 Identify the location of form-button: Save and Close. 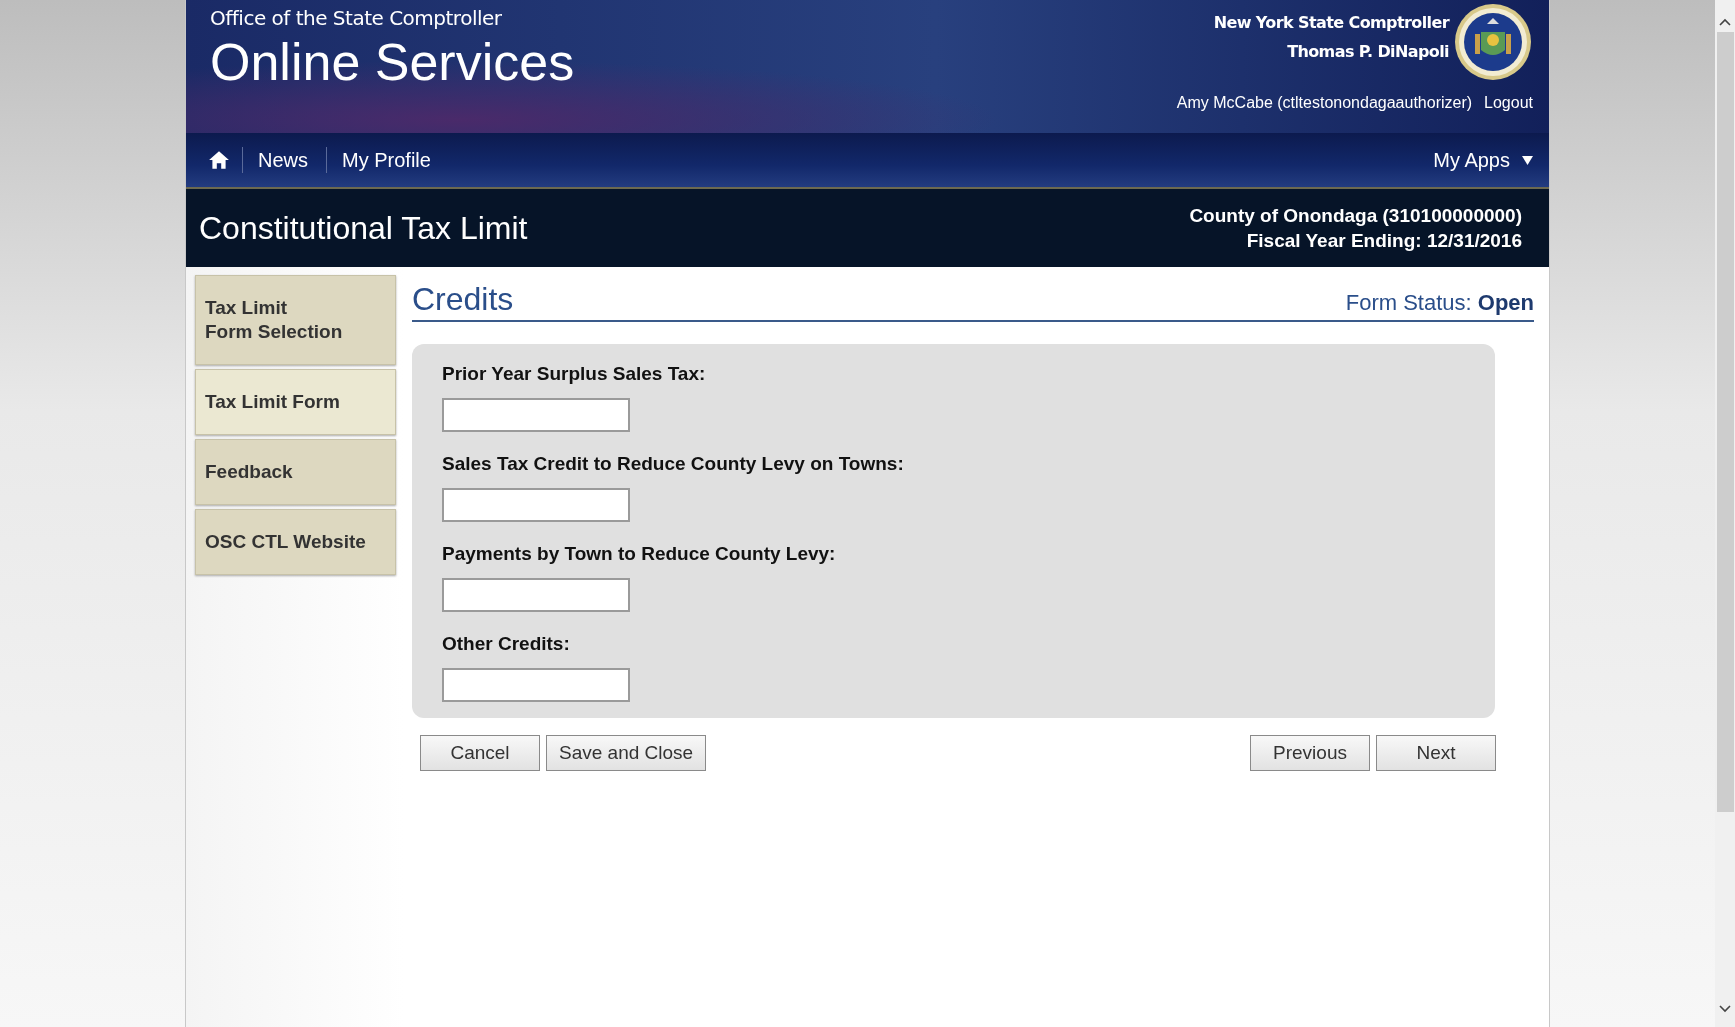
(626, 753).